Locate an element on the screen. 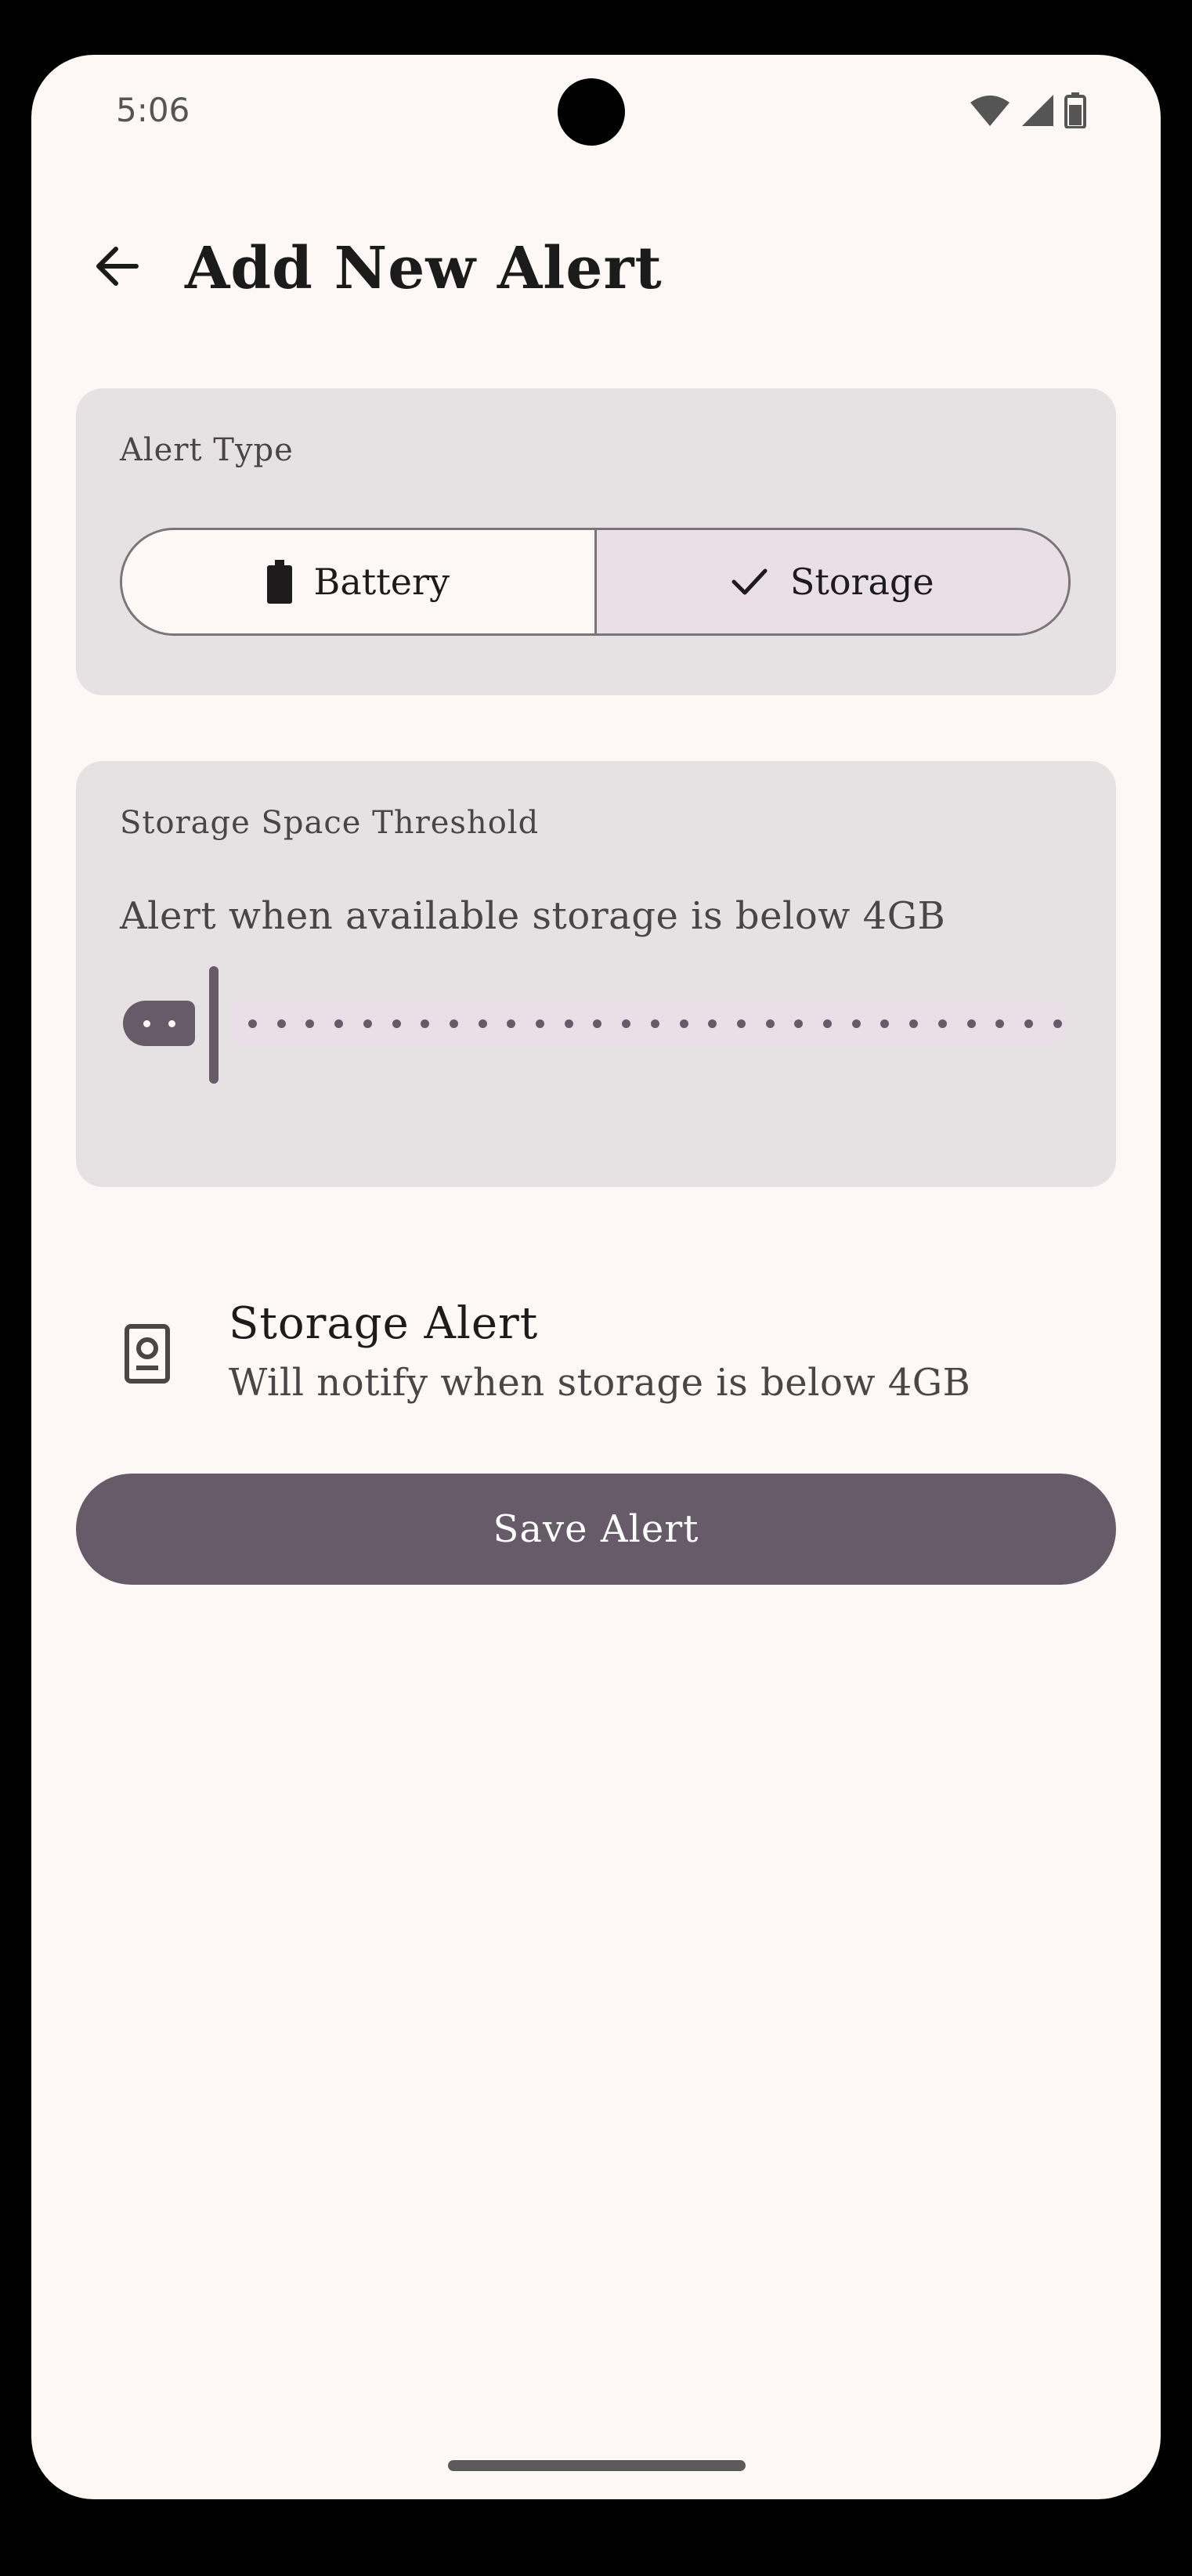 This screenshot has width=1192, height=2576. status-icons is located at coordinates (1027, 110).